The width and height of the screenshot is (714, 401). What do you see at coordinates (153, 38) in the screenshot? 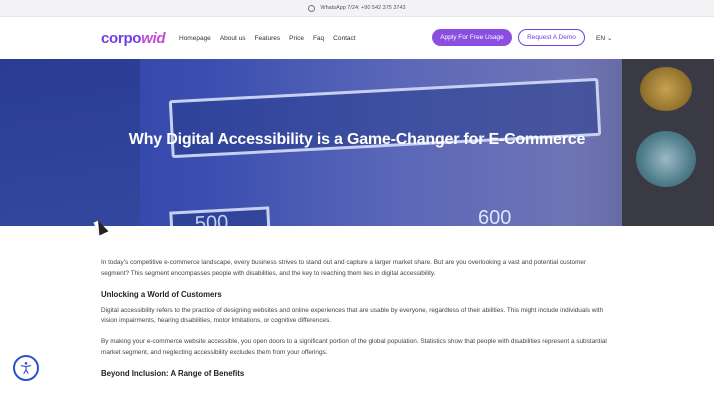
I see `logo-part2: wid` at bounding box center [153, 38].